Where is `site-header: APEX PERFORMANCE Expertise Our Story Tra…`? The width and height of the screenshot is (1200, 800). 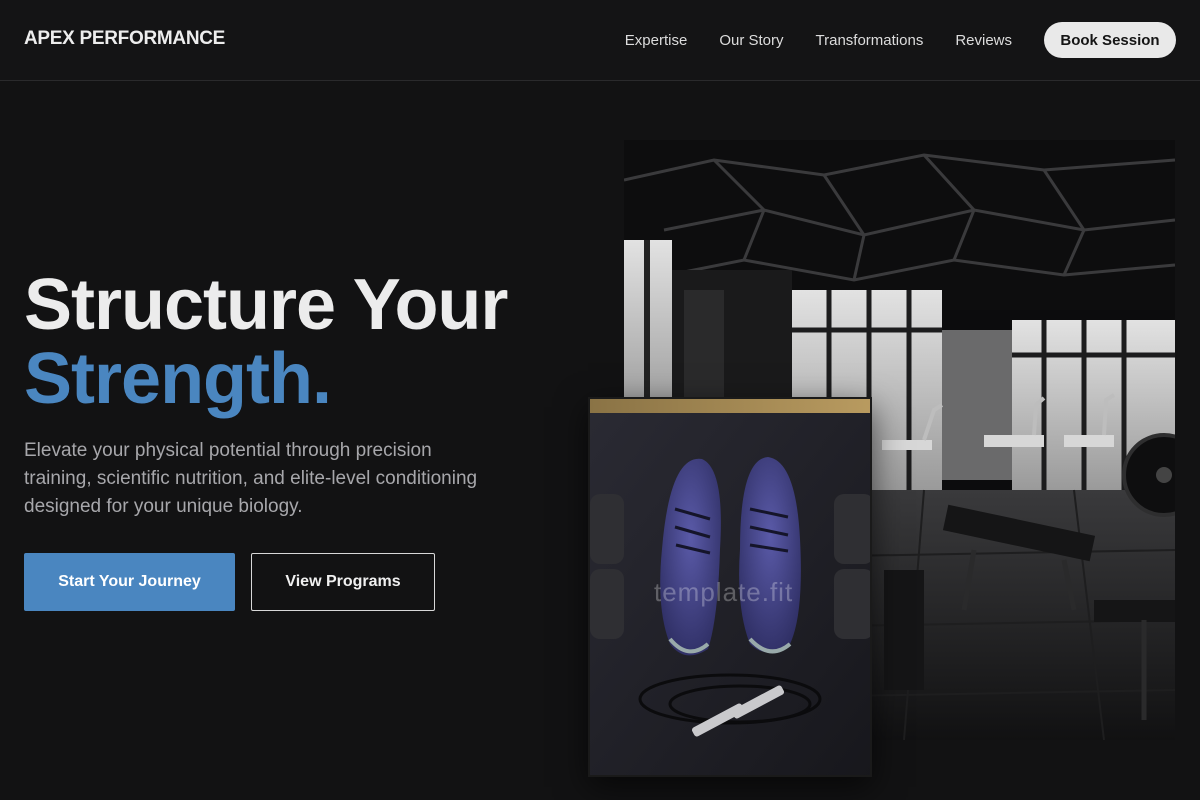
site-header: APEX PERFORMANCE Expertise Our Story Tra… is located at coordinates (600, 40).